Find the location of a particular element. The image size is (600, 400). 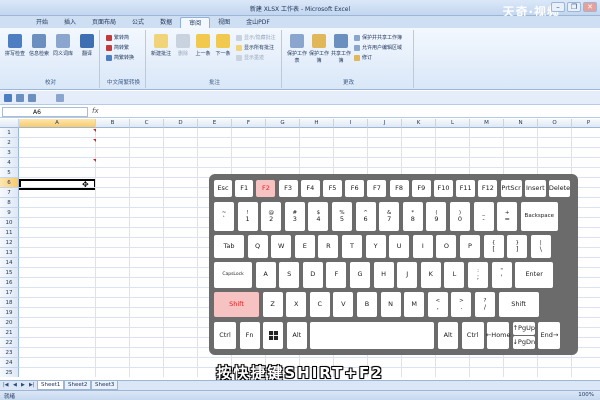

key: N is located at coordinates (390, 304).